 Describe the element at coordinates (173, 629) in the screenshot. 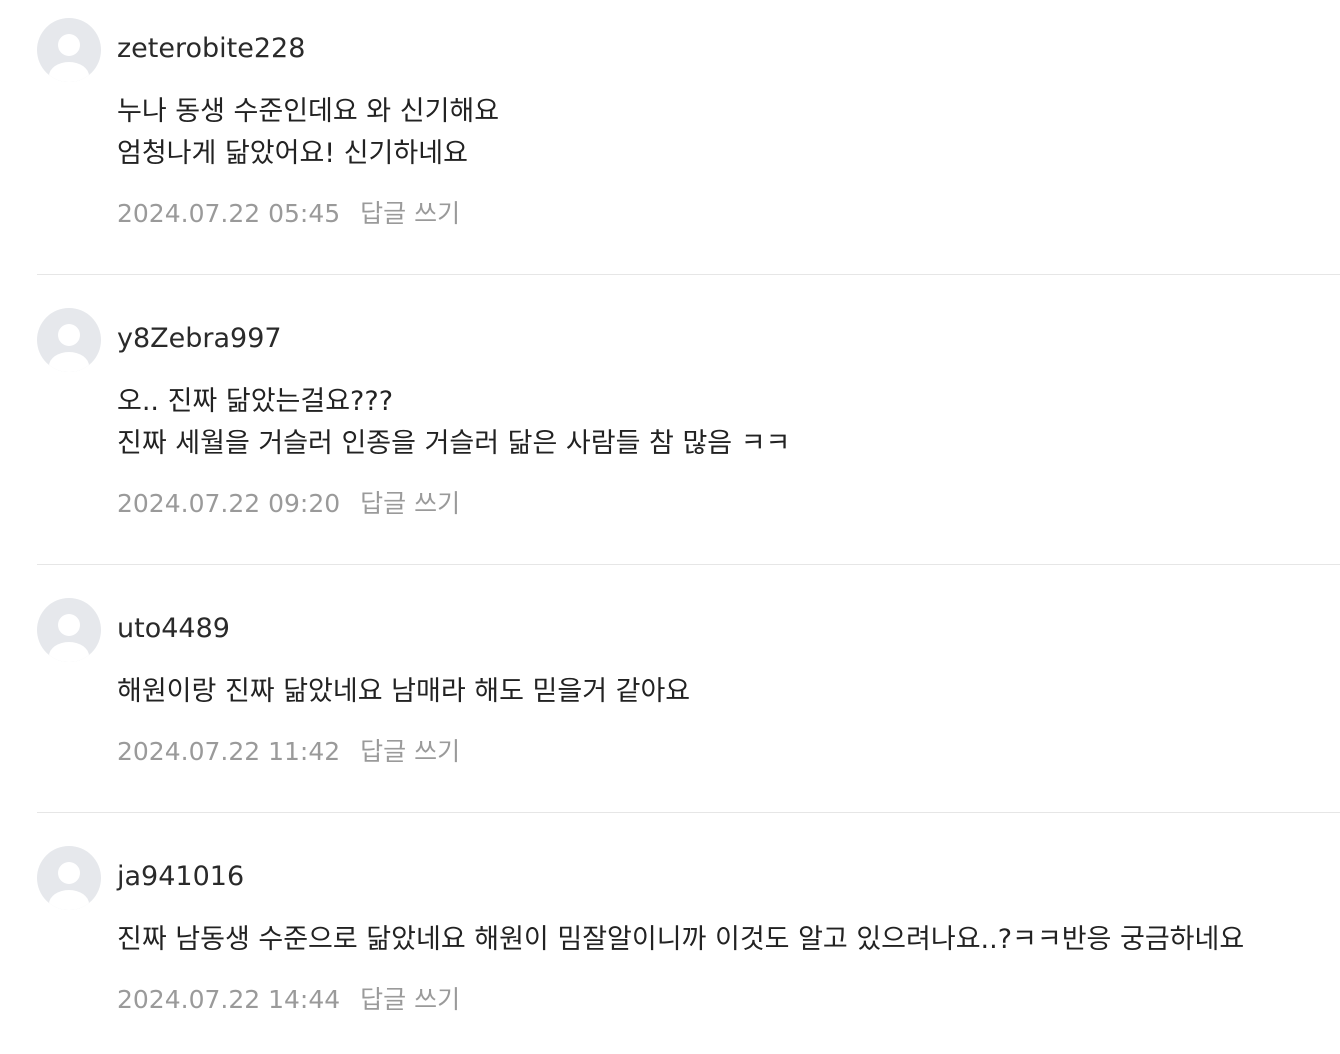

I see `comment-username: uto4489` at that location.